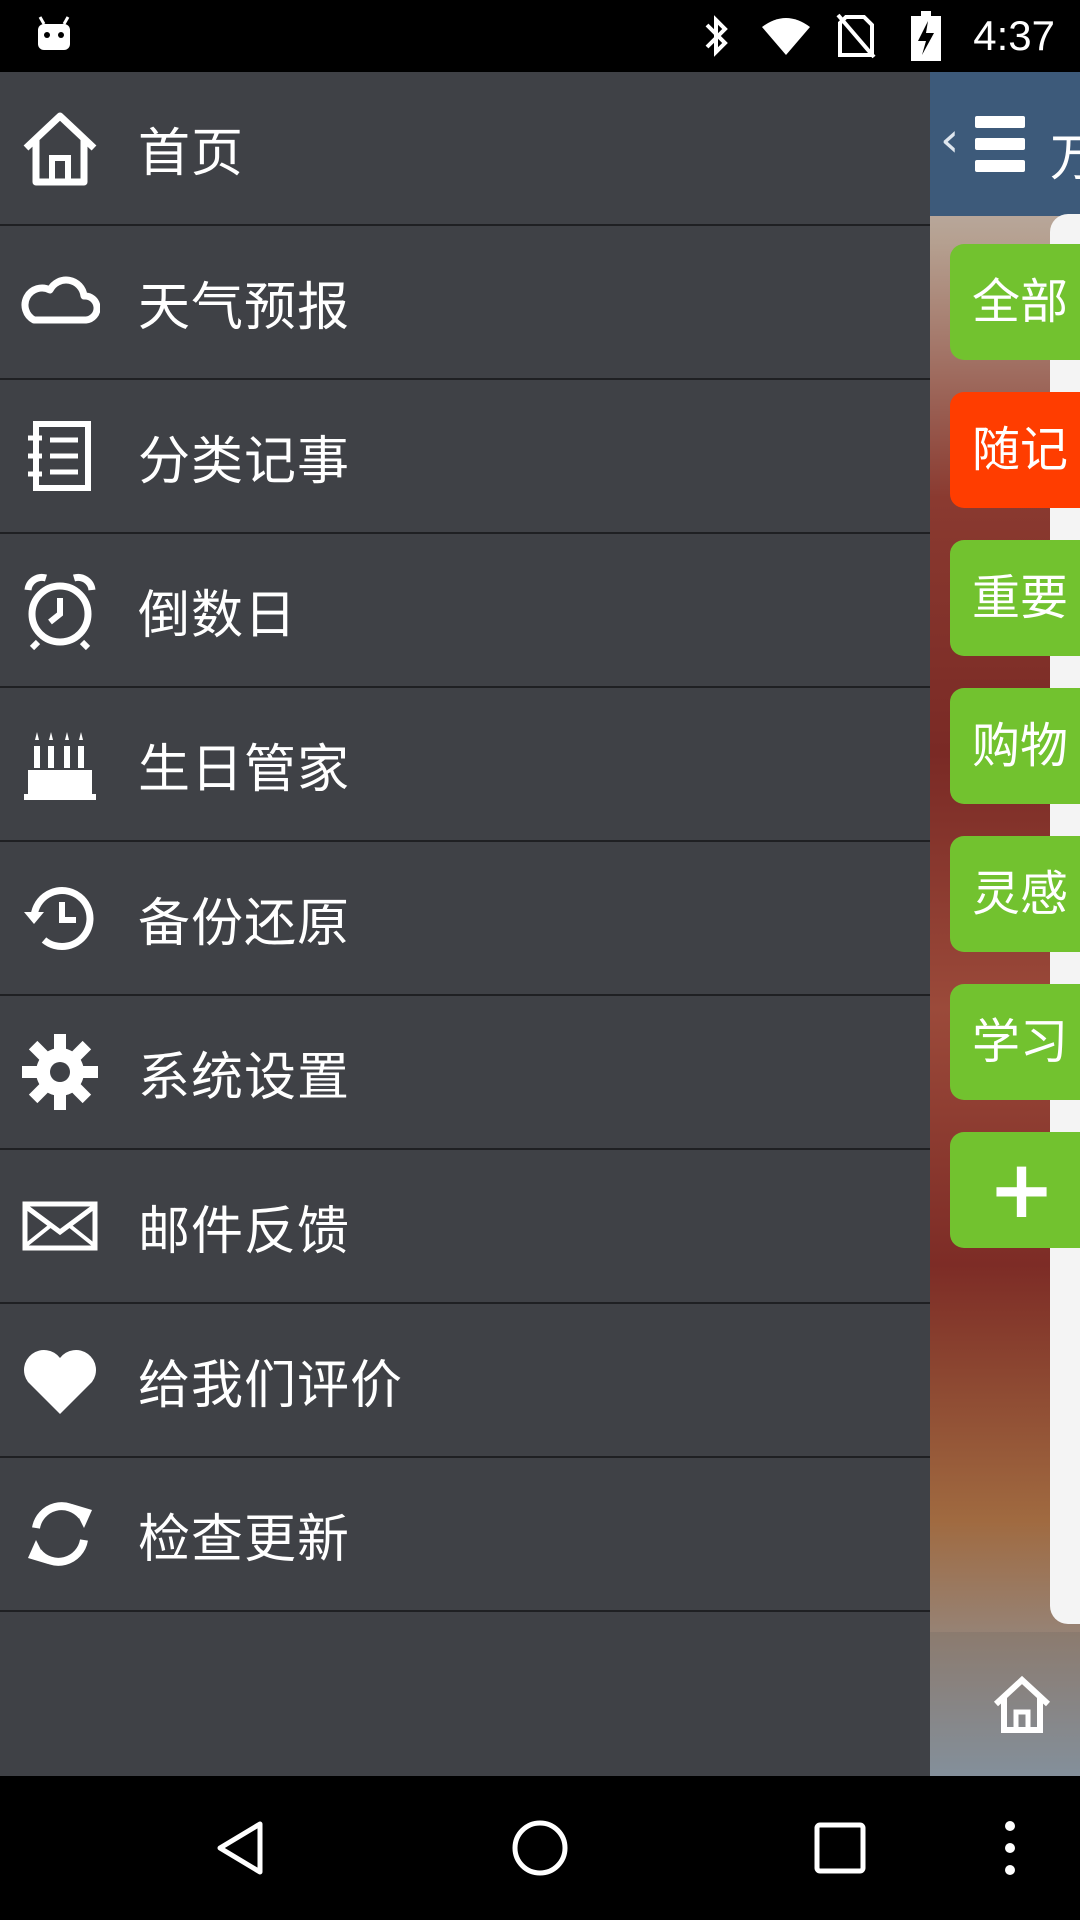  What do you see at coordinates (54, 33) in the screenshot?
I see `android-icon` at bounding box center [54, 33].